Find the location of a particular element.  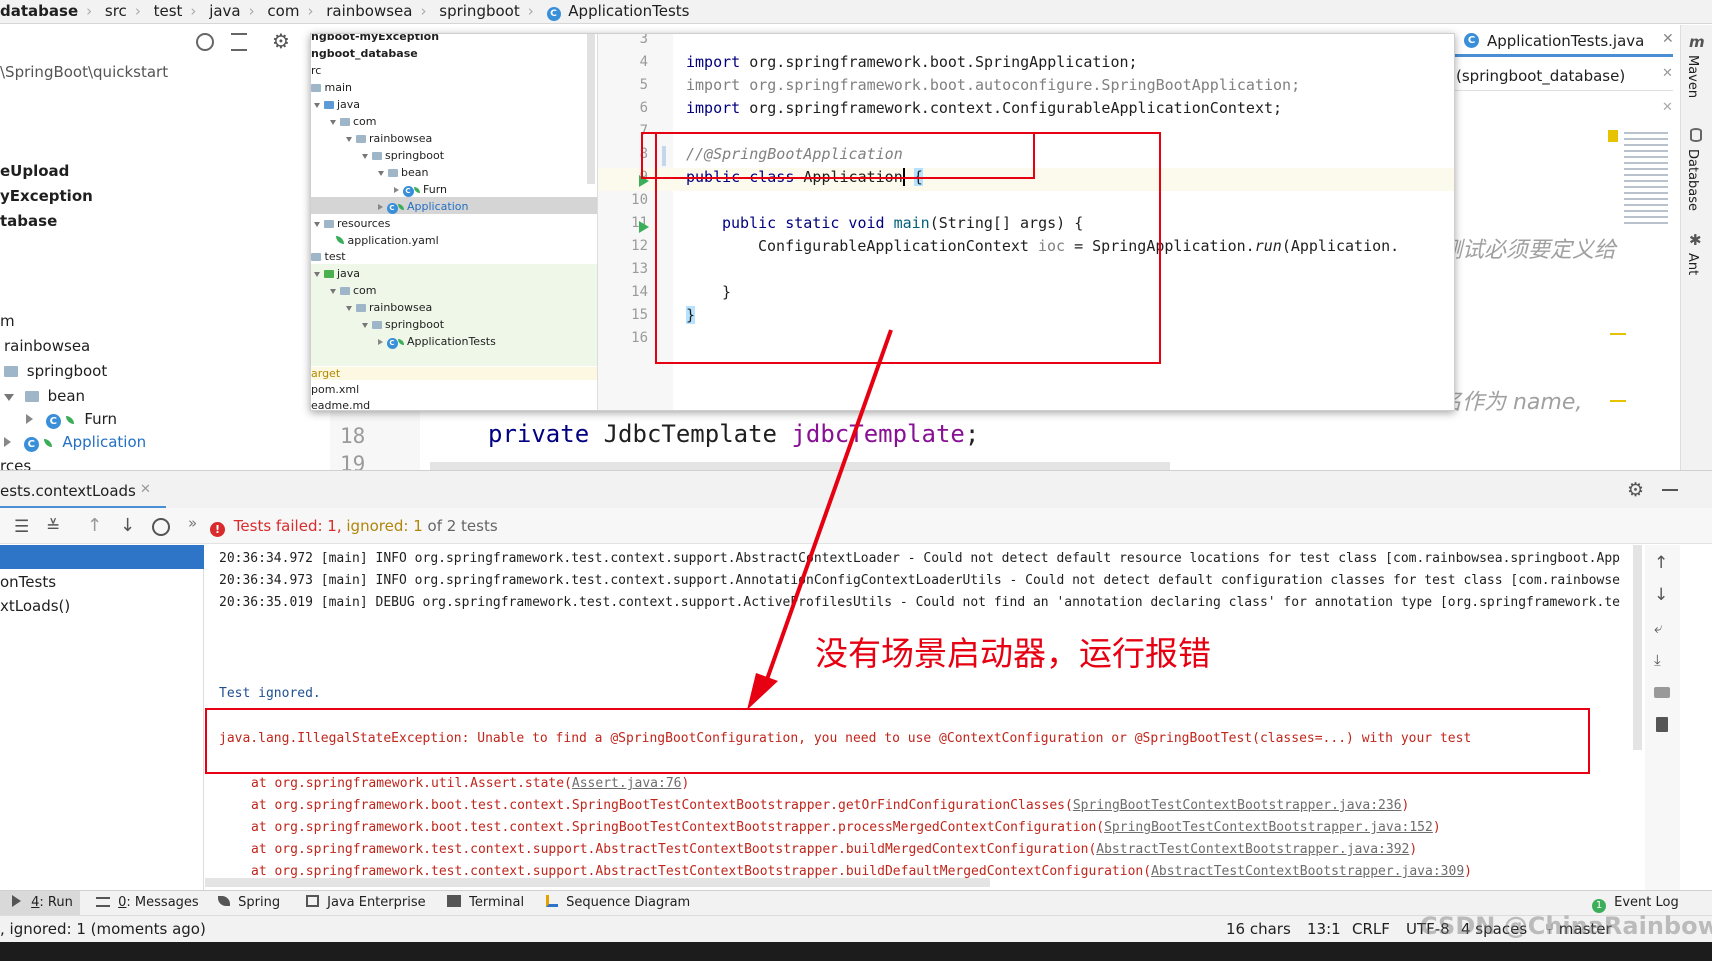

terminal-tool-tab: Terminal is located at coordinates (485, 903).